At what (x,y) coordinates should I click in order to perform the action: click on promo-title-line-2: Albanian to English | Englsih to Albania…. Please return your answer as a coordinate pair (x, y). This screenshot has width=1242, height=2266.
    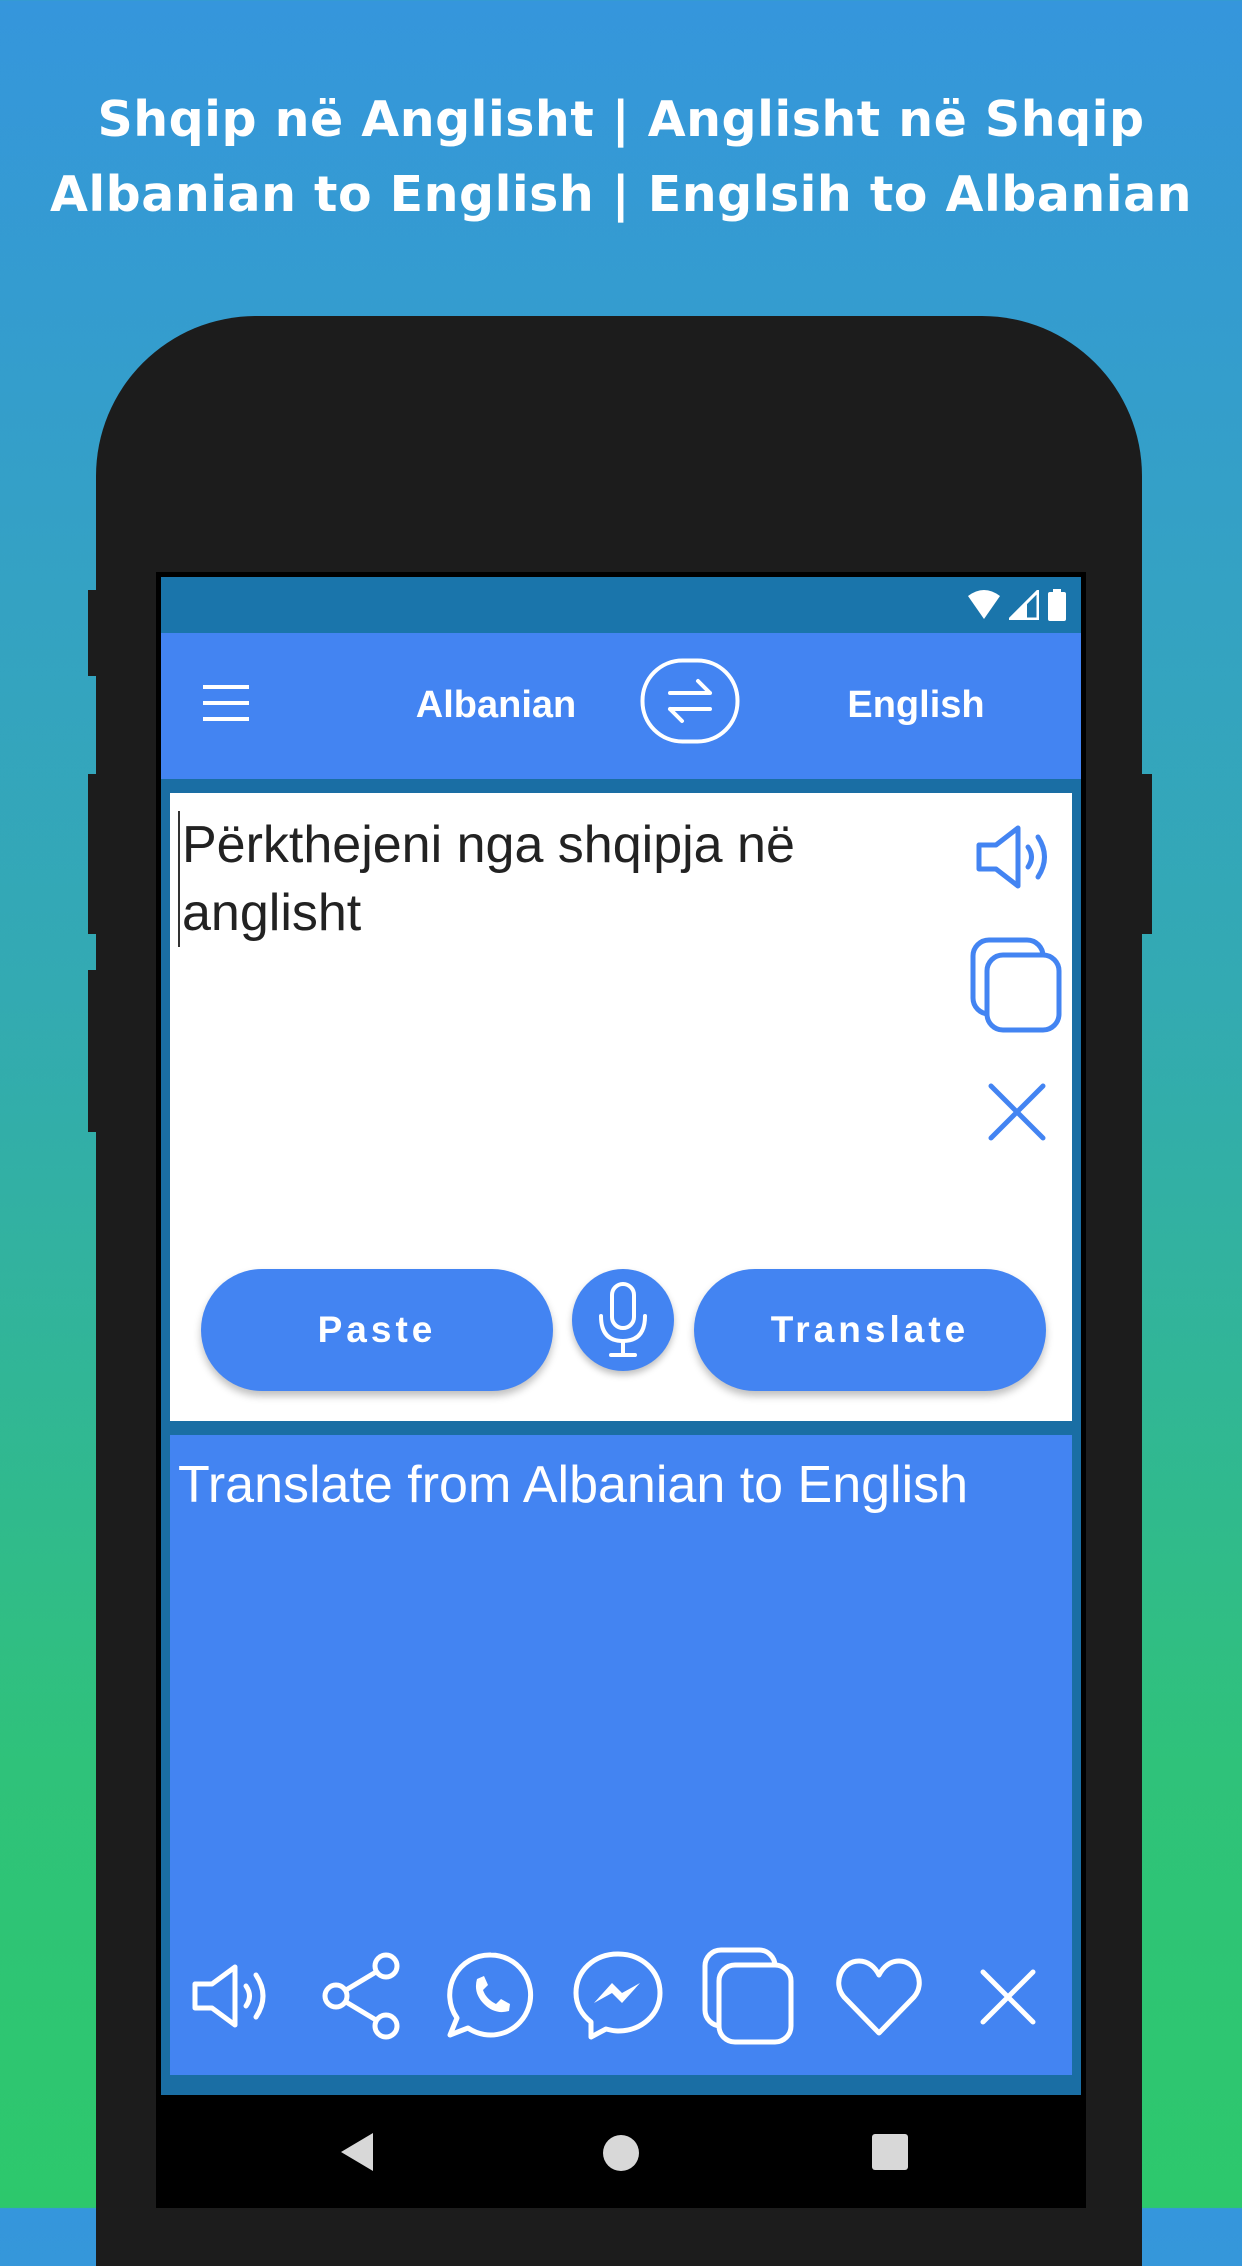
    Looking at the image, I should click on (621, 194).